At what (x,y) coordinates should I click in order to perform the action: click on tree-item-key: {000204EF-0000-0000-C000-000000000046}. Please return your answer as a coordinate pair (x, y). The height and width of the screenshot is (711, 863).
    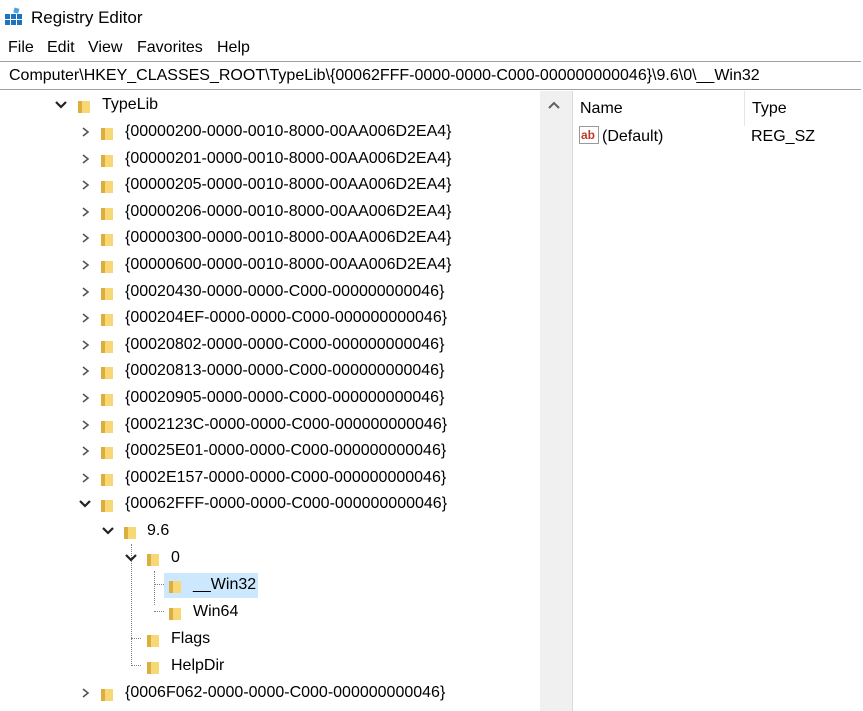
    Looking at the image, I should click on (270, 319).